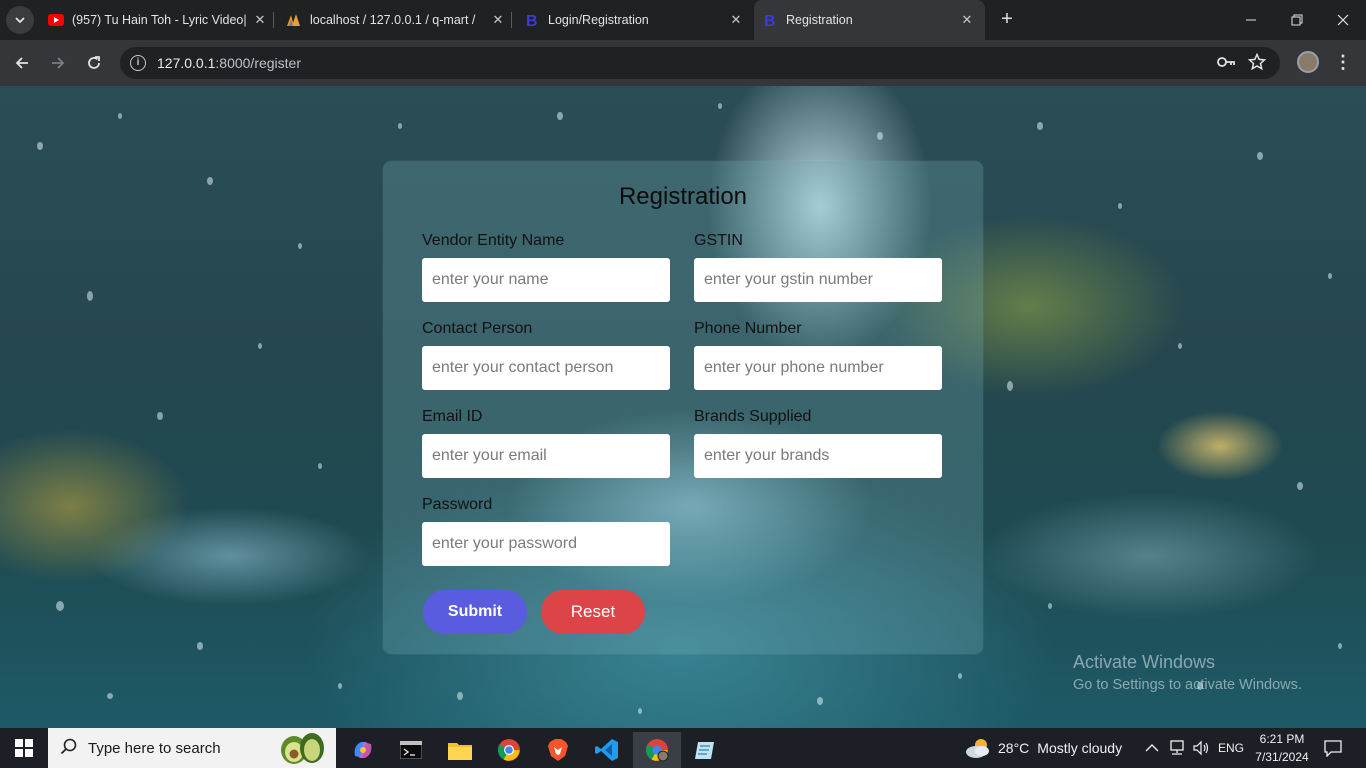 This screenshot has width=1366, height=768. Describe the element at coordinates (607, 750) in the screenshot. I see `taskbar-vscode` at that location.